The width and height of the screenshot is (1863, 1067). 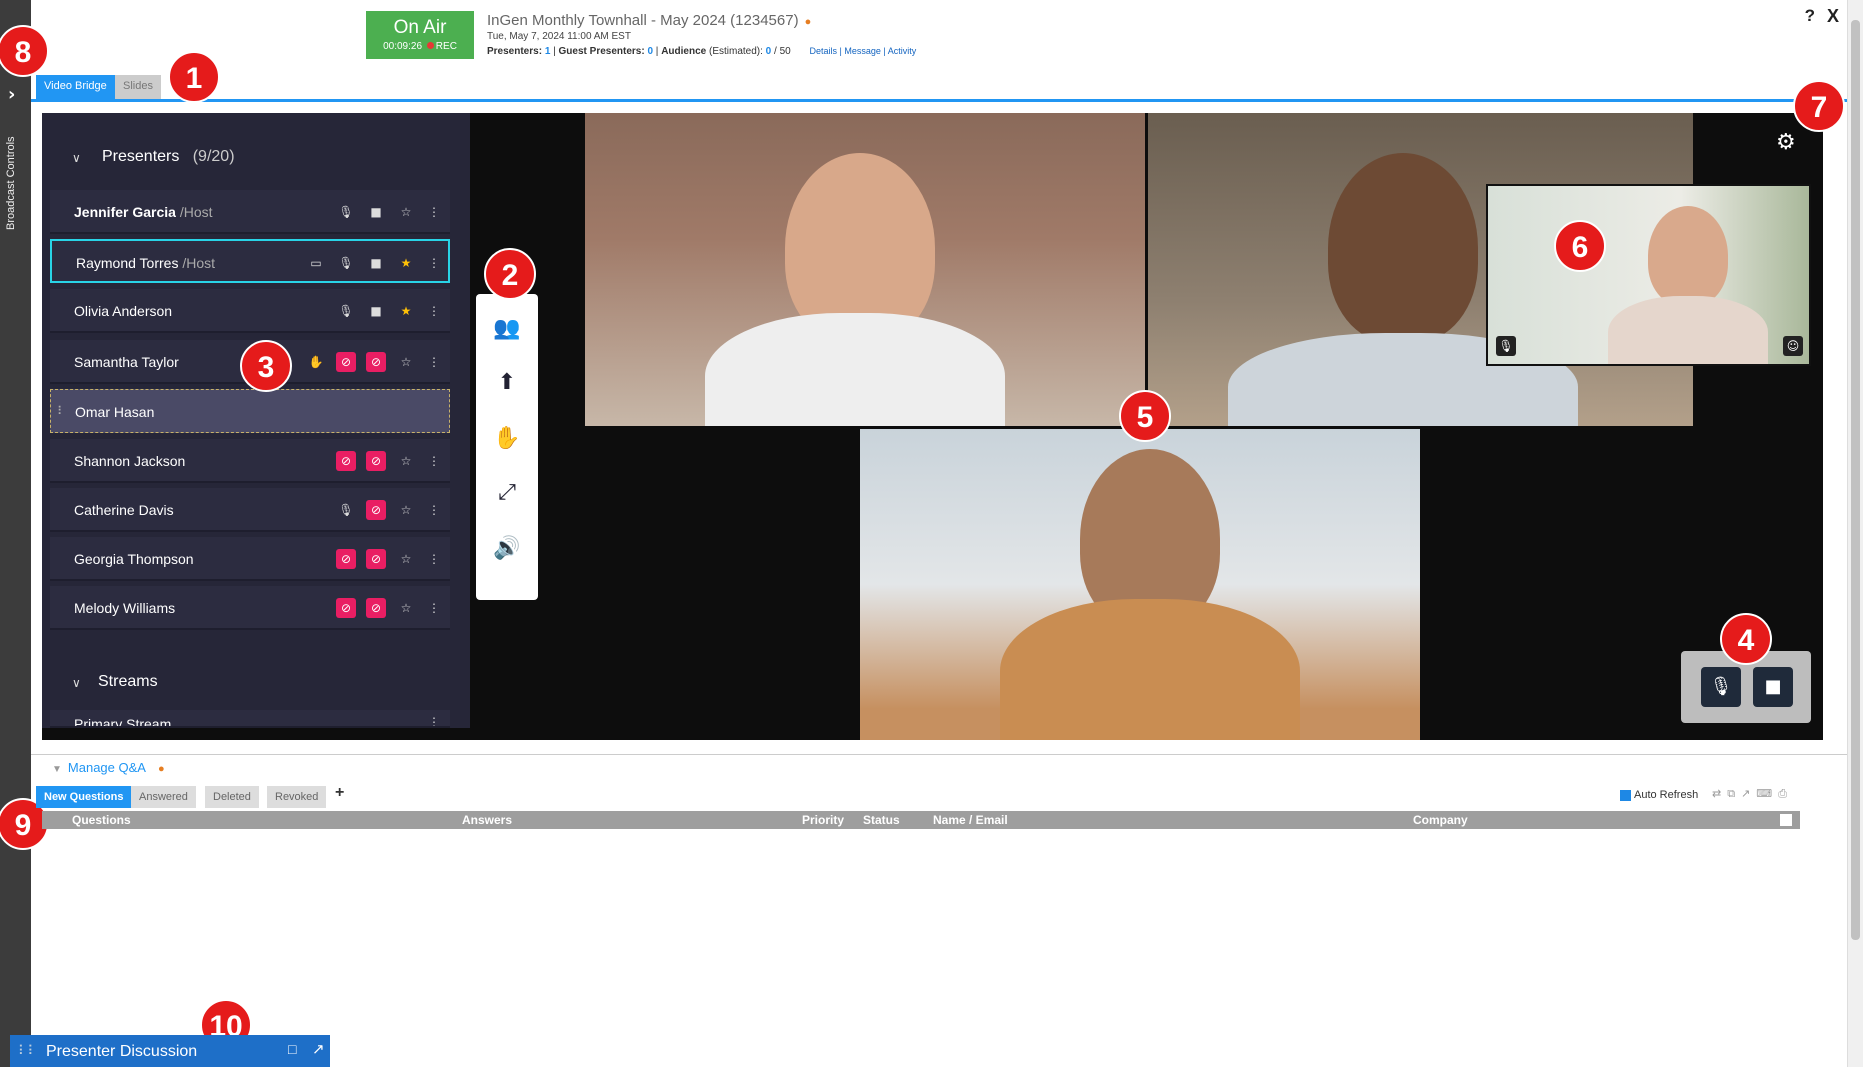 I want to click on tile-user-icon: ☺, so click(x=1793, y=346).